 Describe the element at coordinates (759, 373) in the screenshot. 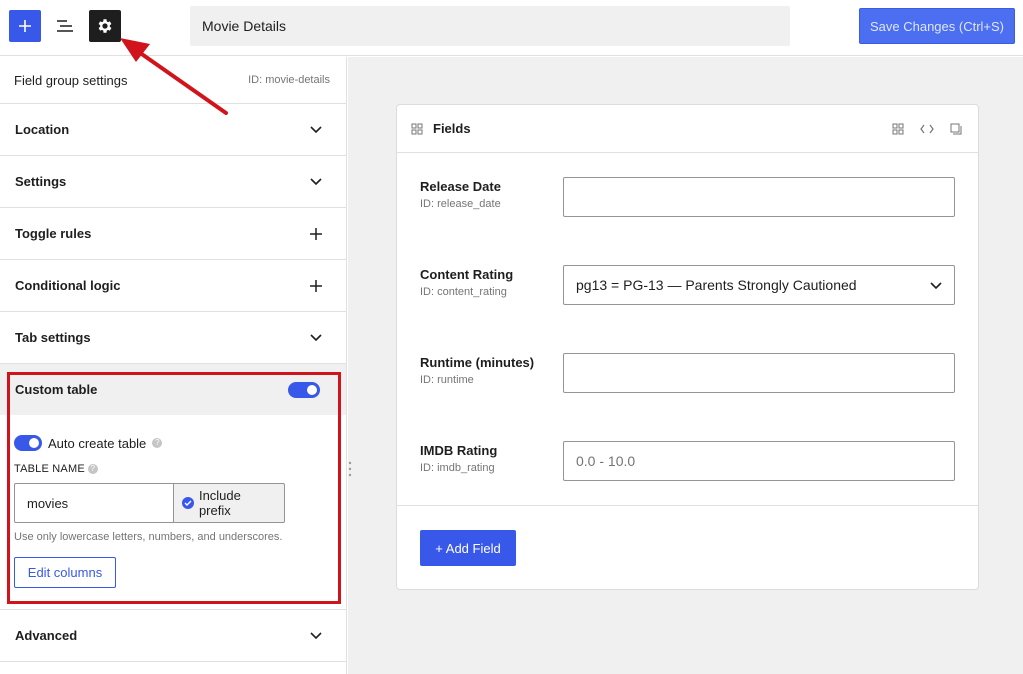

I see `runtime-input` at that location.